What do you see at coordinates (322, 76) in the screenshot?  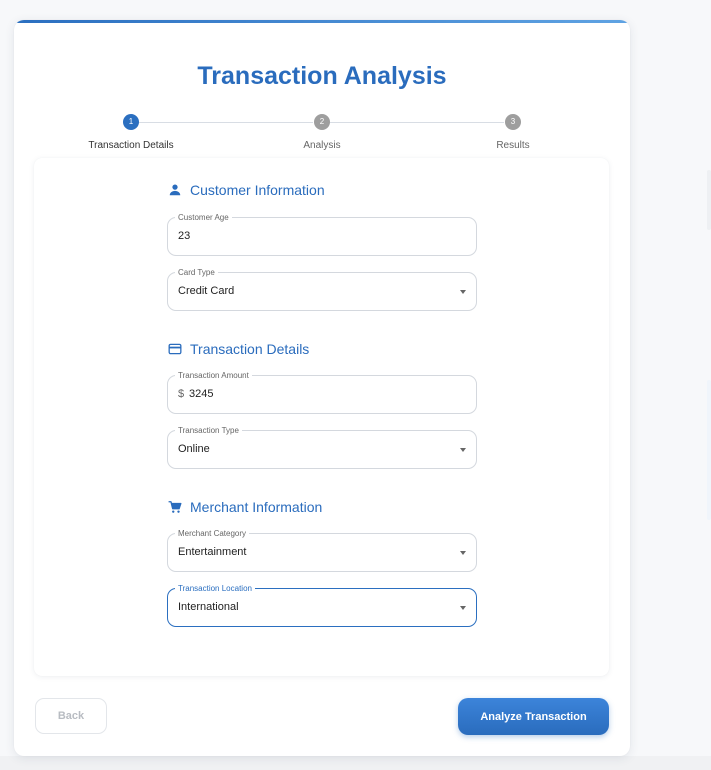 I see `page-title: Transaction Analysis` at bounding box center [322, 76].